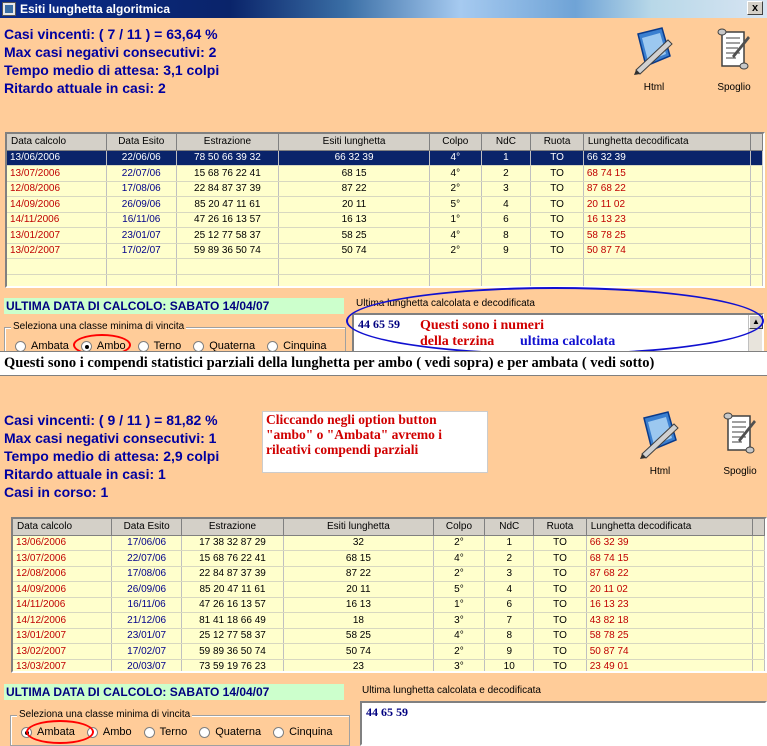 This screenshot has width=767, height=746. What do you see at coordinates (506, 173) in the screenshot?
I see `table-cell: 2` at bounding box center [506, 173].